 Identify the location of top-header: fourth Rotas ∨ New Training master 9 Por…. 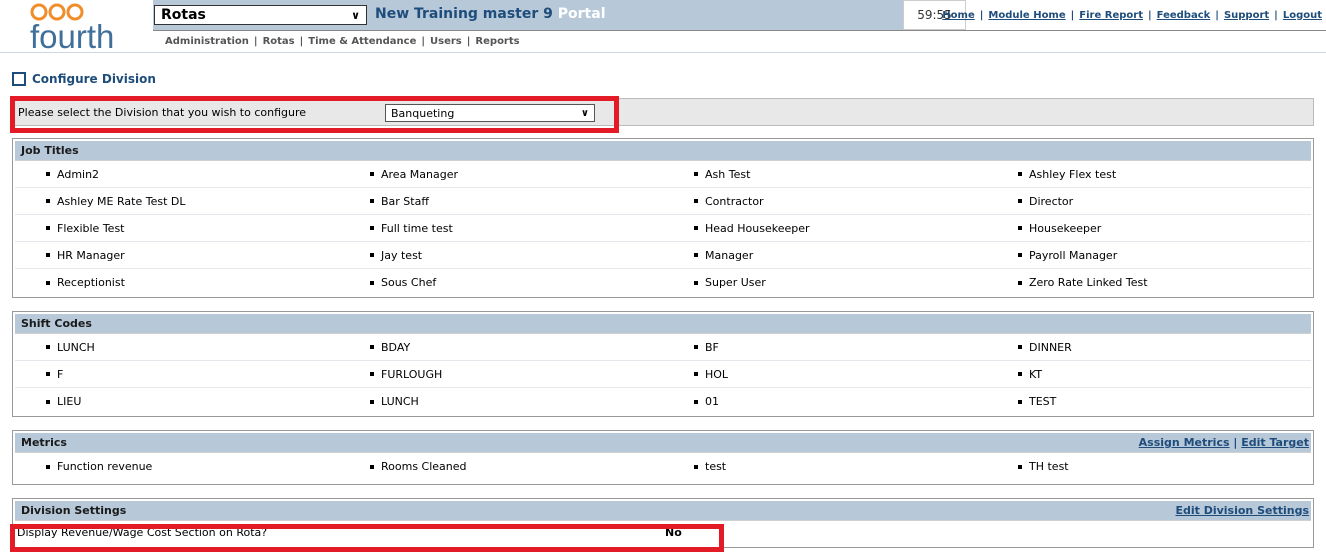
(663, 27).